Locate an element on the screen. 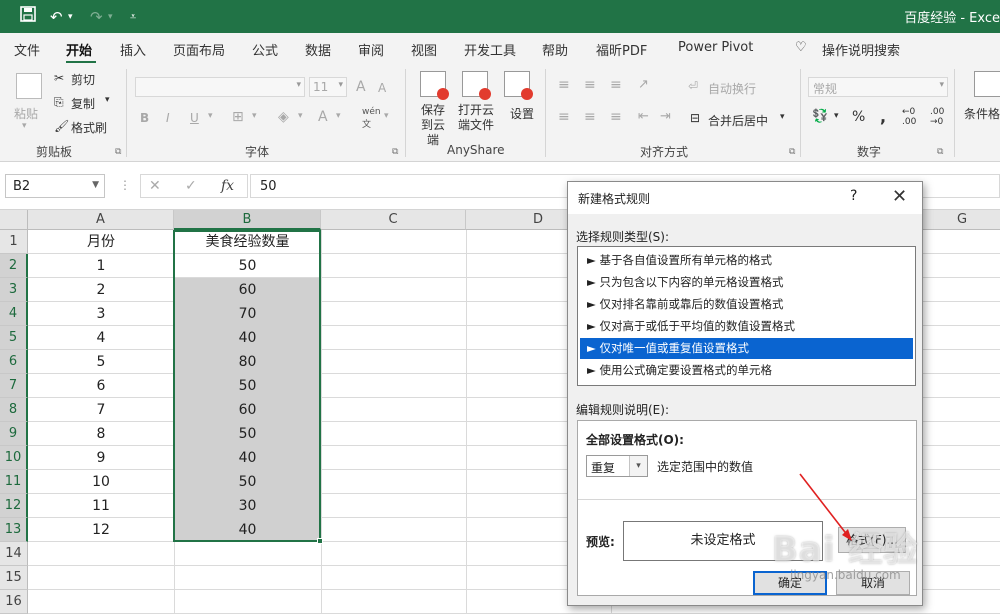  watermark-url: jingyan.baidu.com is located at coordinates (845, 575).